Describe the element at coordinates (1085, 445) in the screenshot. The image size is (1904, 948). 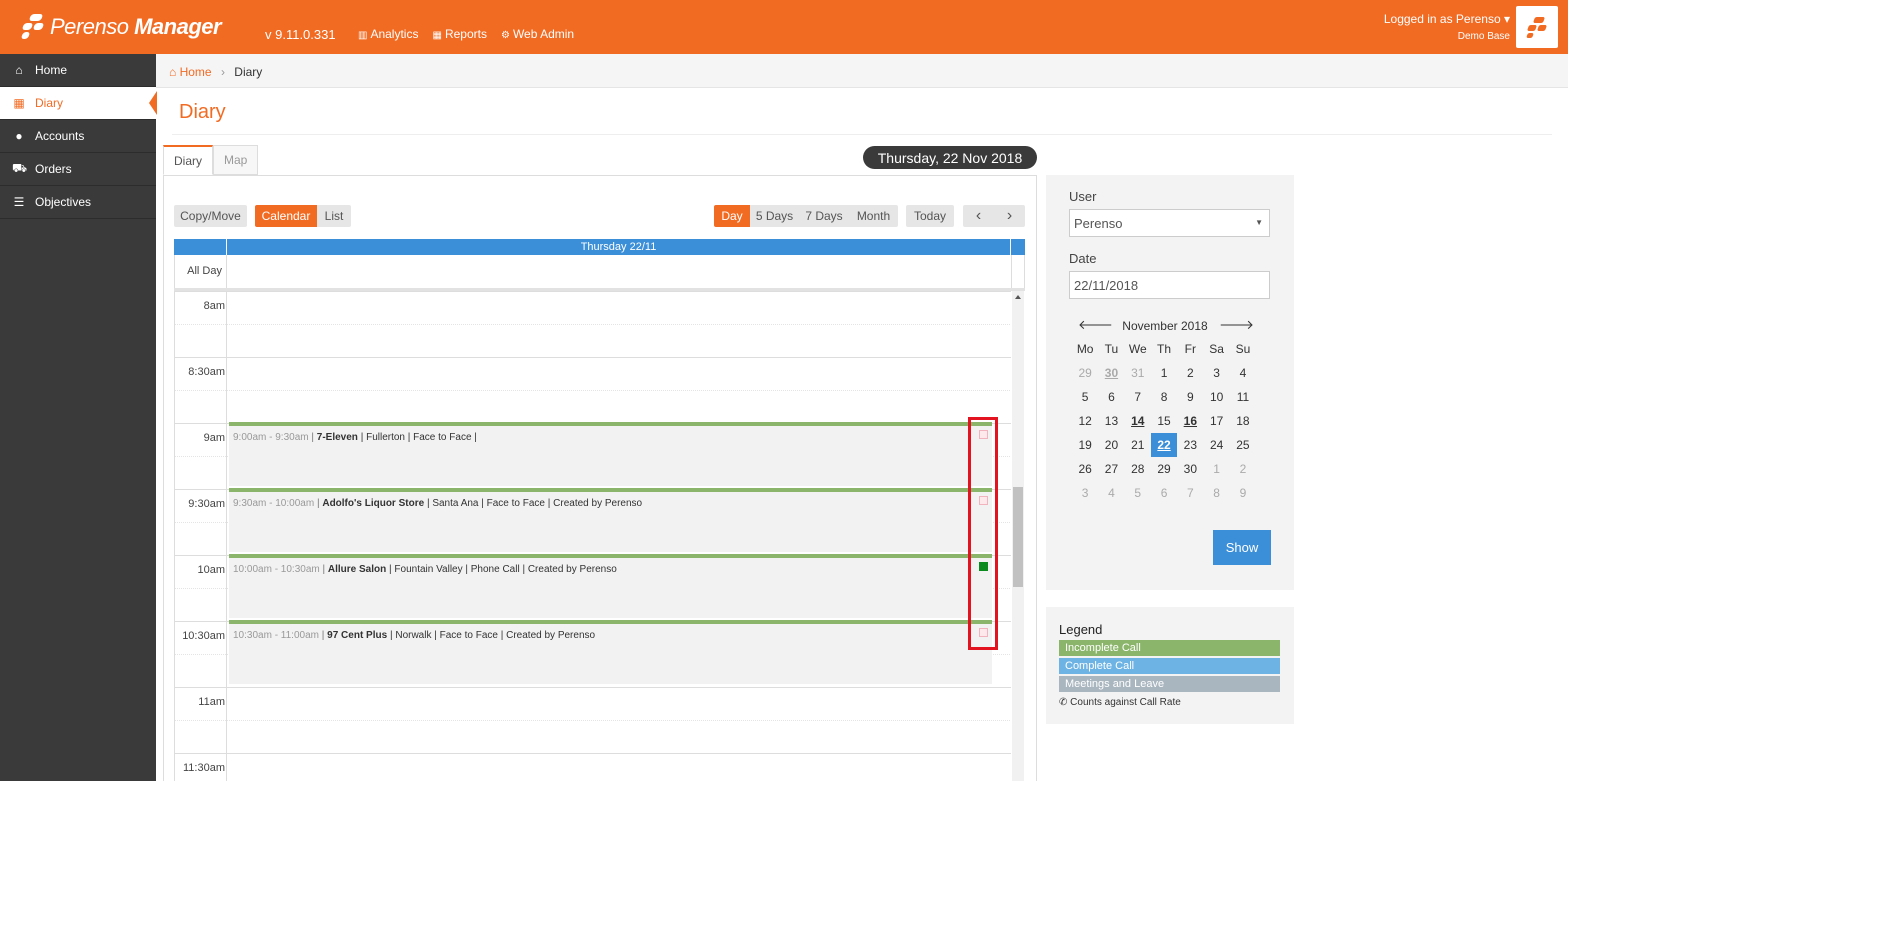
I see `calendar-day: 19` at that location.